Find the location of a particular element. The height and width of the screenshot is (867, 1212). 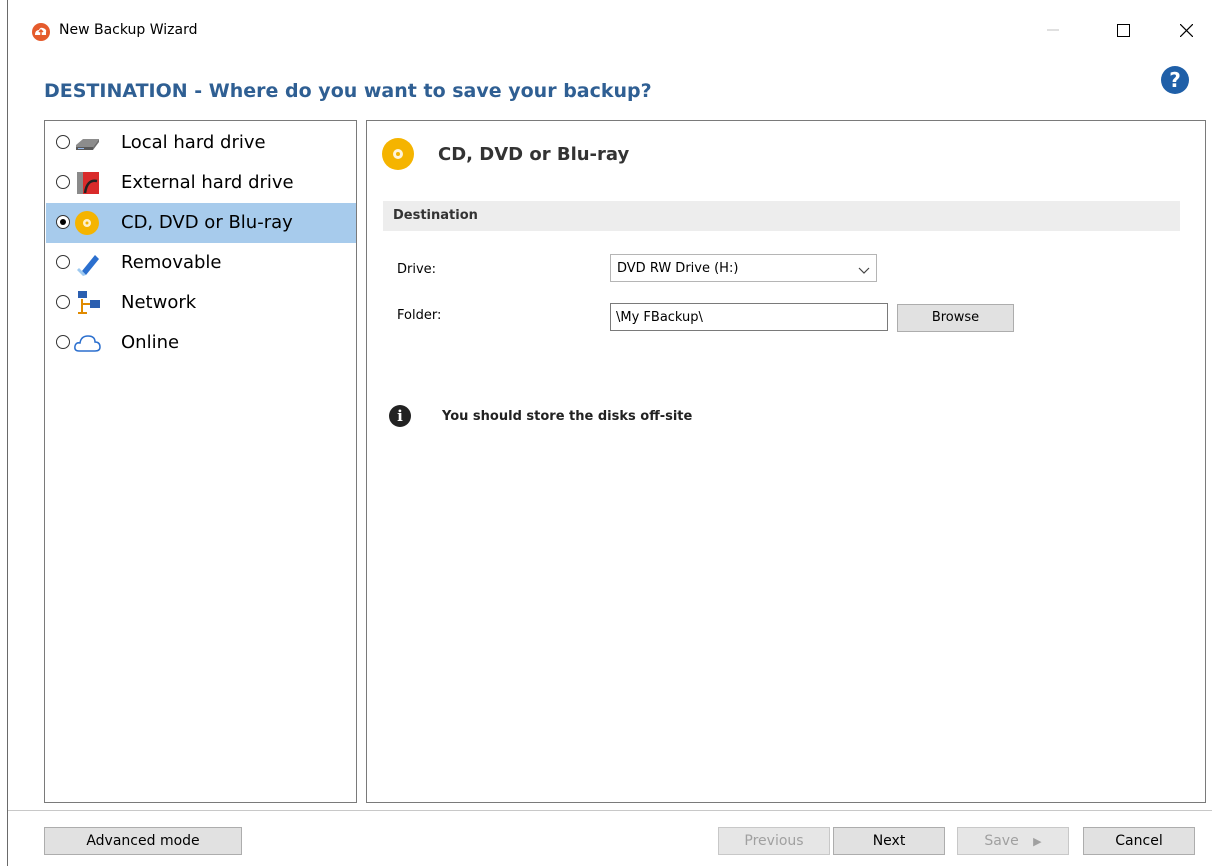

app-logo-icon is located at coordinates (41, 32).